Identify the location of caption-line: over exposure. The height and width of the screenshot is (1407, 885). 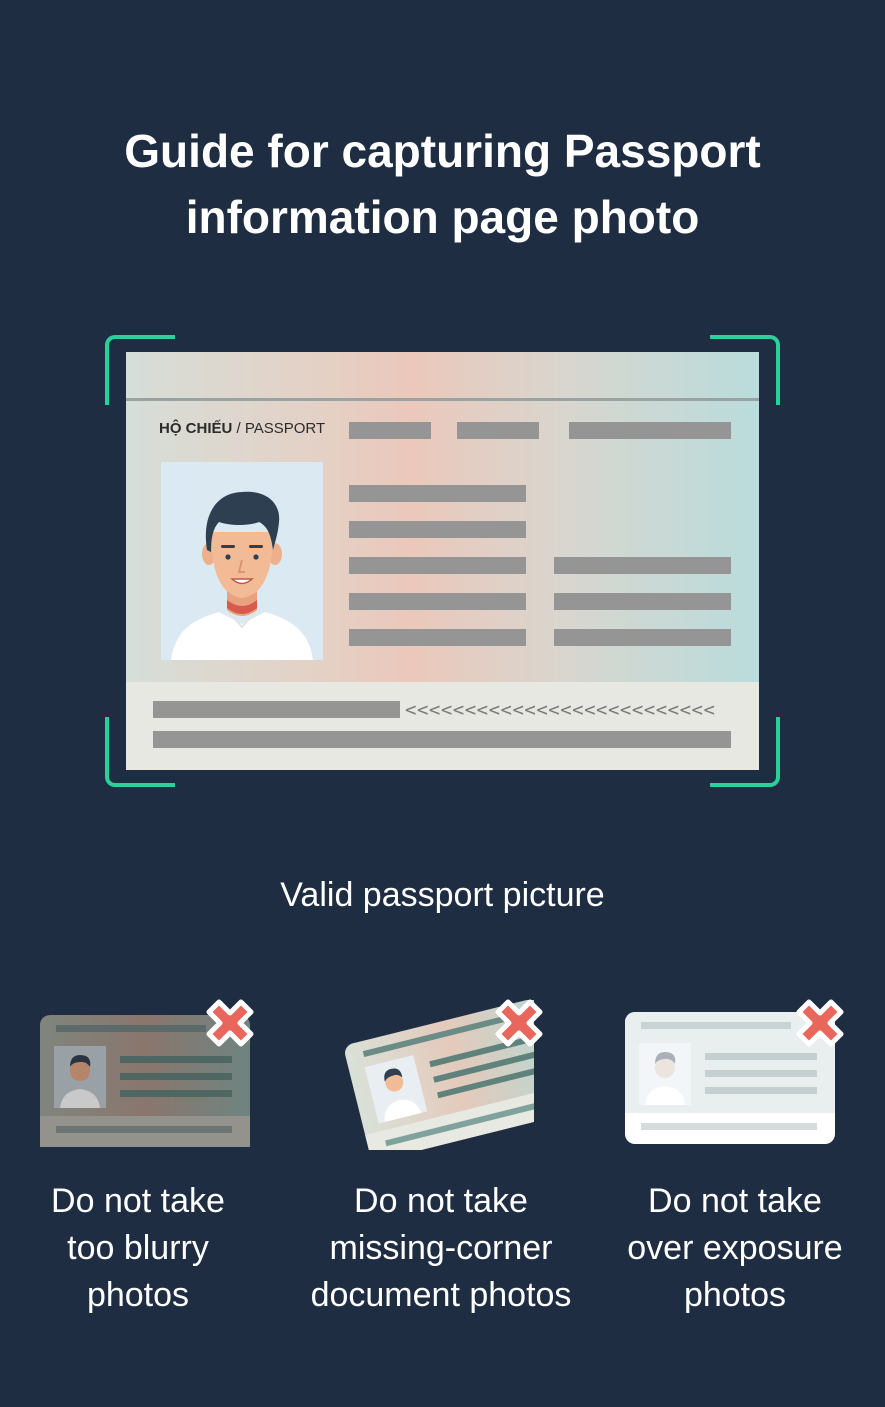
(735, 1248).